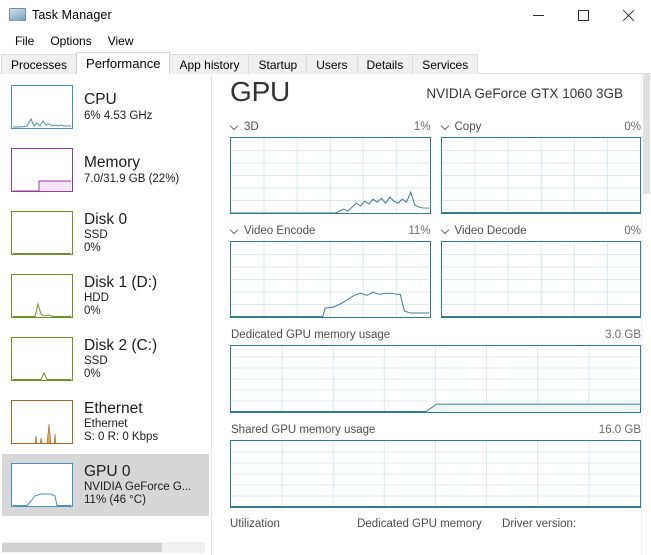  Describe the element at coordinates (121, 436) in the screenshot. I see `sidebar-item-ethernet-rates: S: 0 R: 0 Kbps` at that location.